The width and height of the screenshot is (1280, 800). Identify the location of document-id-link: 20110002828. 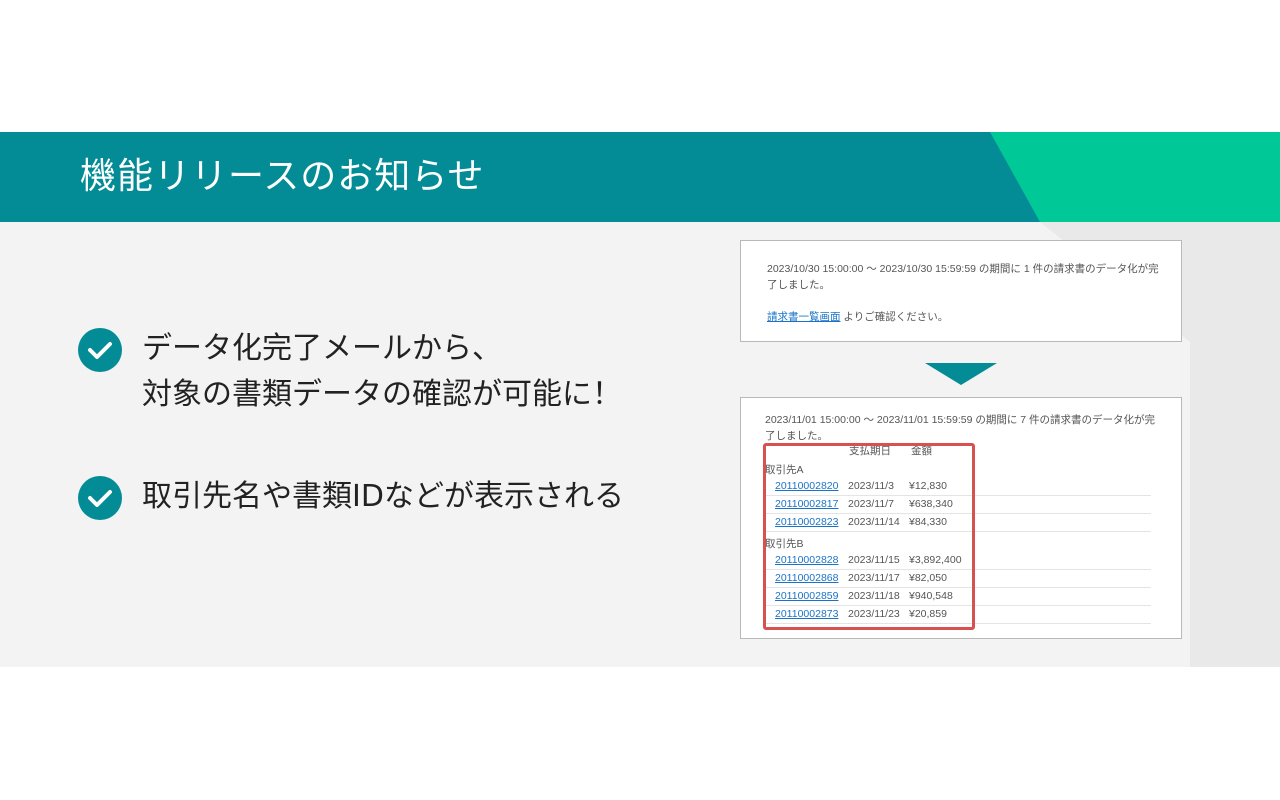
(806, 560).